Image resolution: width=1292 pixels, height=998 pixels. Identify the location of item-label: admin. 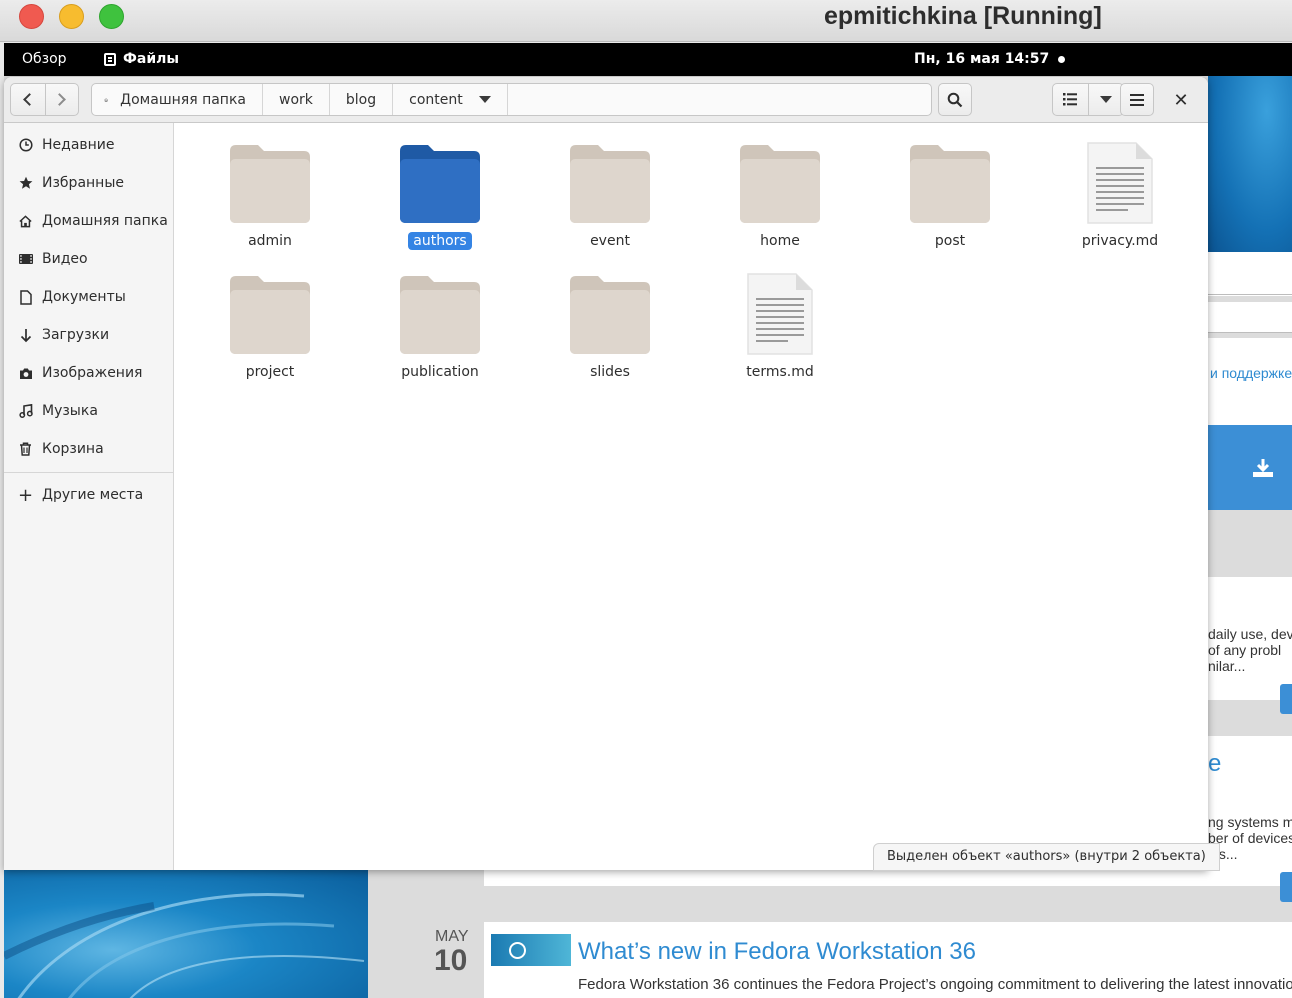
(270, 241).